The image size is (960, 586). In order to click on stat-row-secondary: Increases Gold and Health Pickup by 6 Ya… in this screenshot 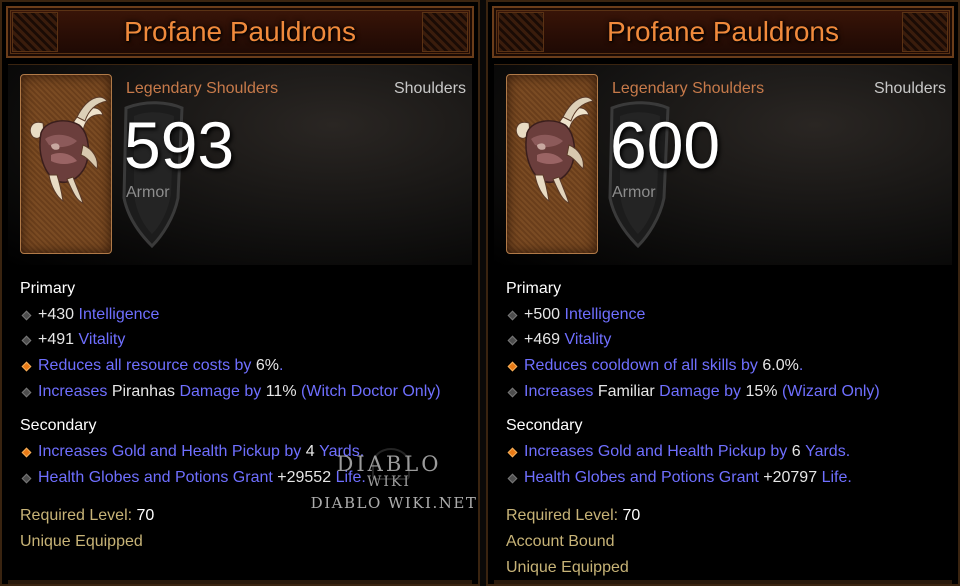, I will do `click(678, 452)`.